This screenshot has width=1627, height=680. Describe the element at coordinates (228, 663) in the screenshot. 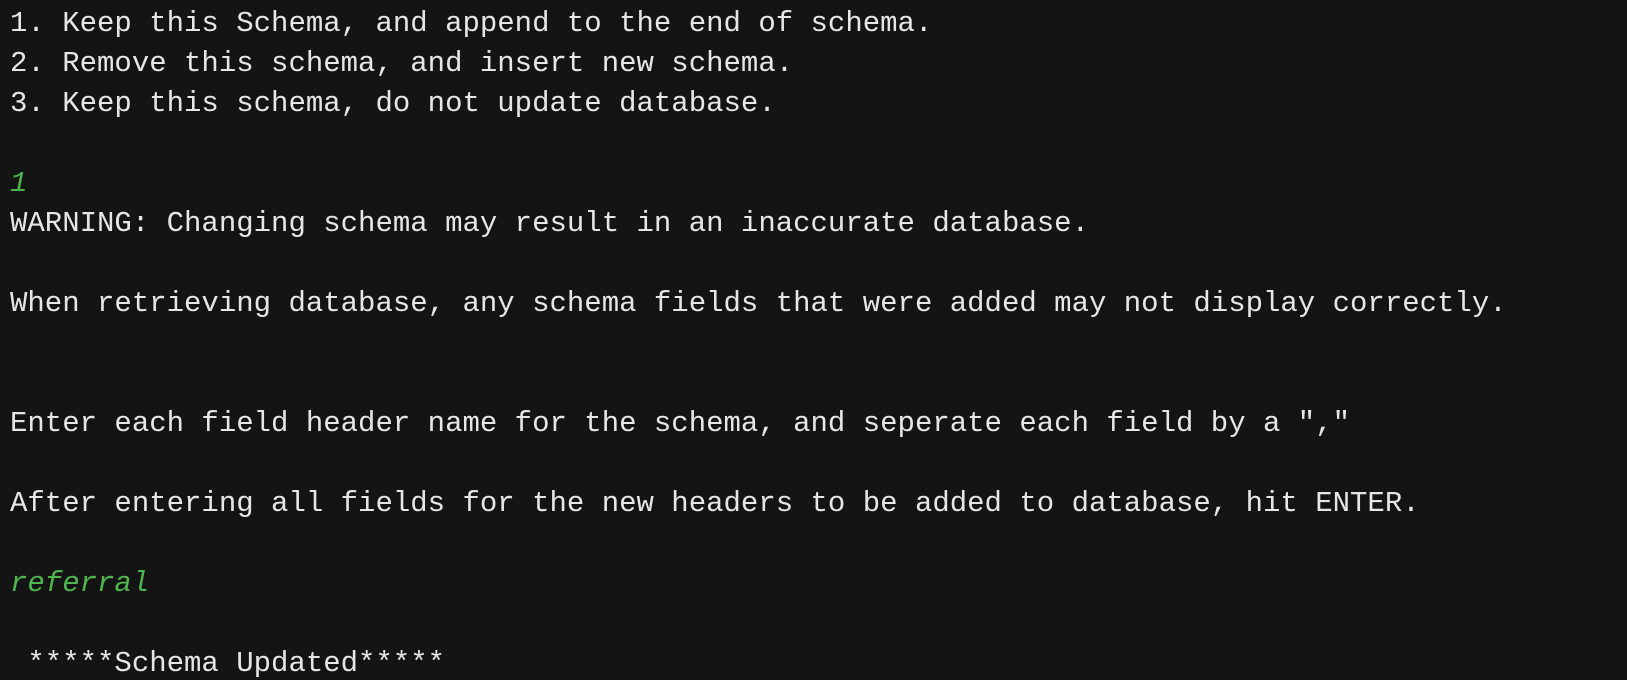

I see `schema-updated-message: *****Schema Updated*****` at that location.